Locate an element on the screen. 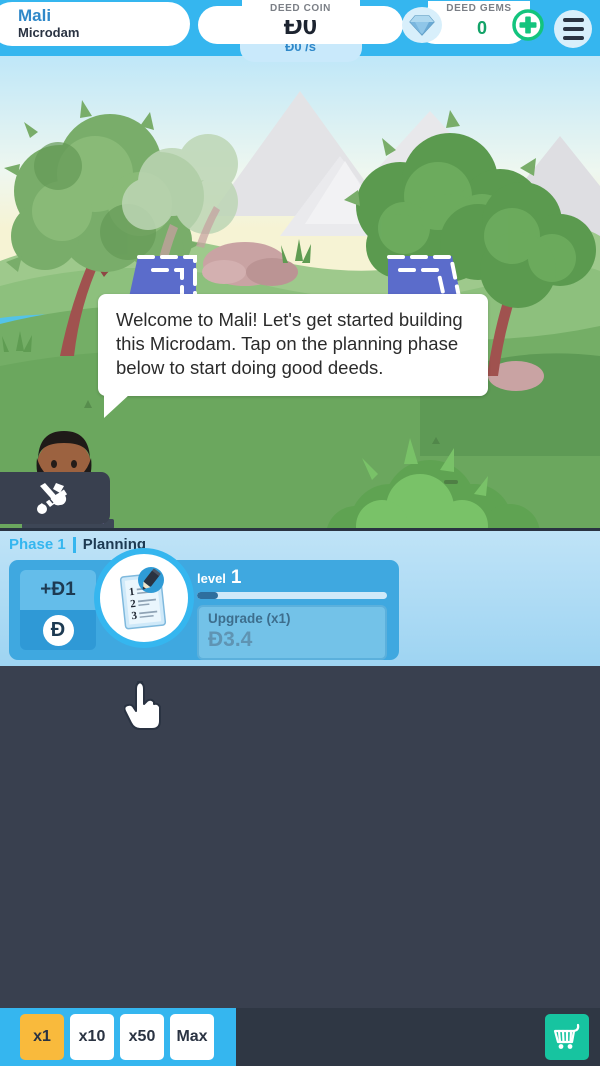 This screenshot has width=600, height=1066. upgrade-cost: Ð3.4 is located at coordinates (230, 639).